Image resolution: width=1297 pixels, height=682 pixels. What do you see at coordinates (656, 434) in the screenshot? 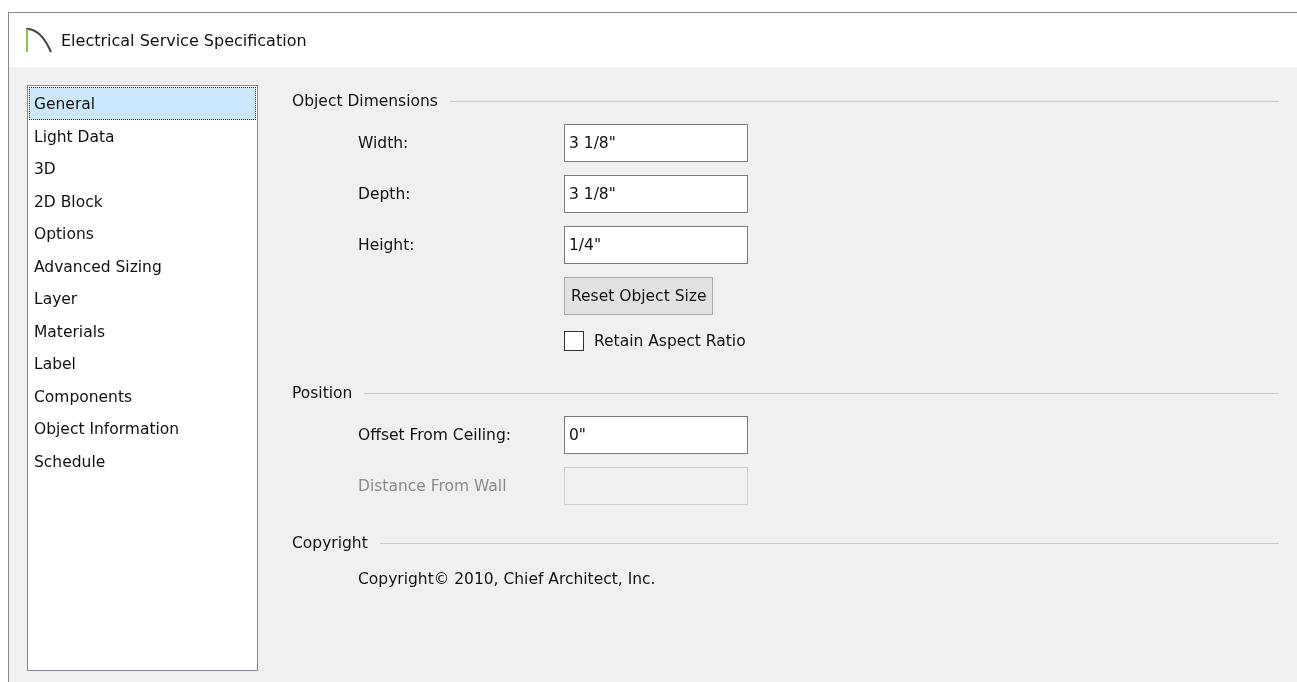
I see `input-field: 0"` at bounding box center [656, 434].